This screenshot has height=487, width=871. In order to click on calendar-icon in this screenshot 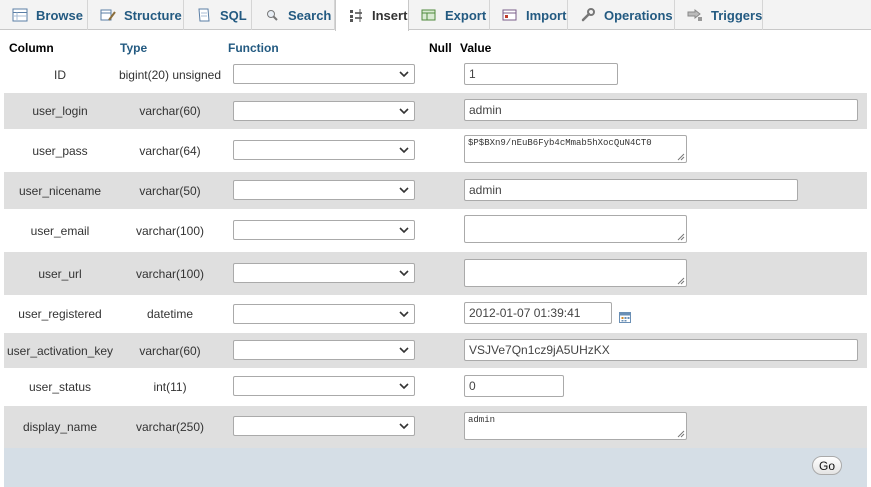, I will do `click(625, 317)`.